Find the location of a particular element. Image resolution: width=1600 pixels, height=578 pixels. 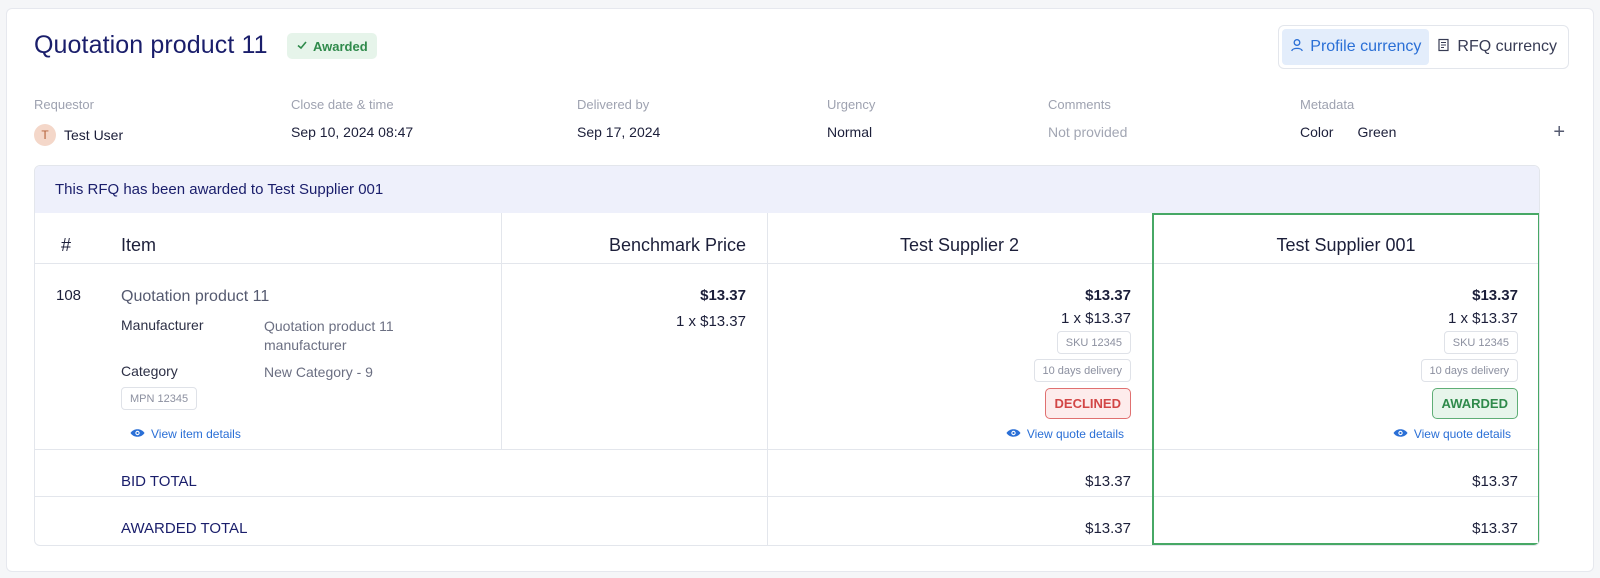

comments-value: Not provided is located at coordinates (1088, 132).